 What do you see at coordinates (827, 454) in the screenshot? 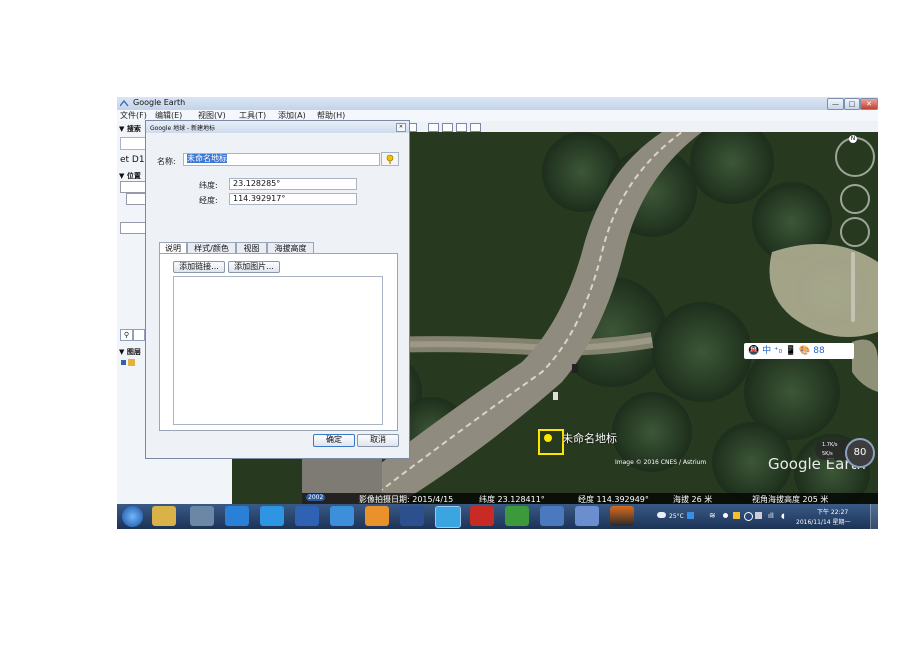
I see `download-speed: 5K/s` at bounding box center [827, 454].